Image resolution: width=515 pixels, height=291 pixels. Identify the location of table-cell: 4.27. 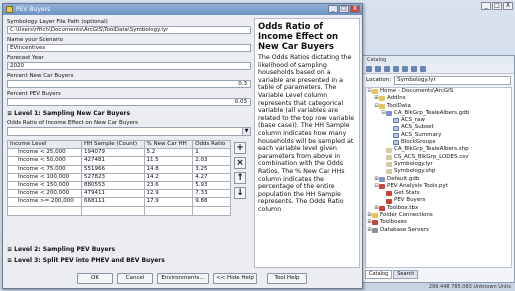
(211, 177).